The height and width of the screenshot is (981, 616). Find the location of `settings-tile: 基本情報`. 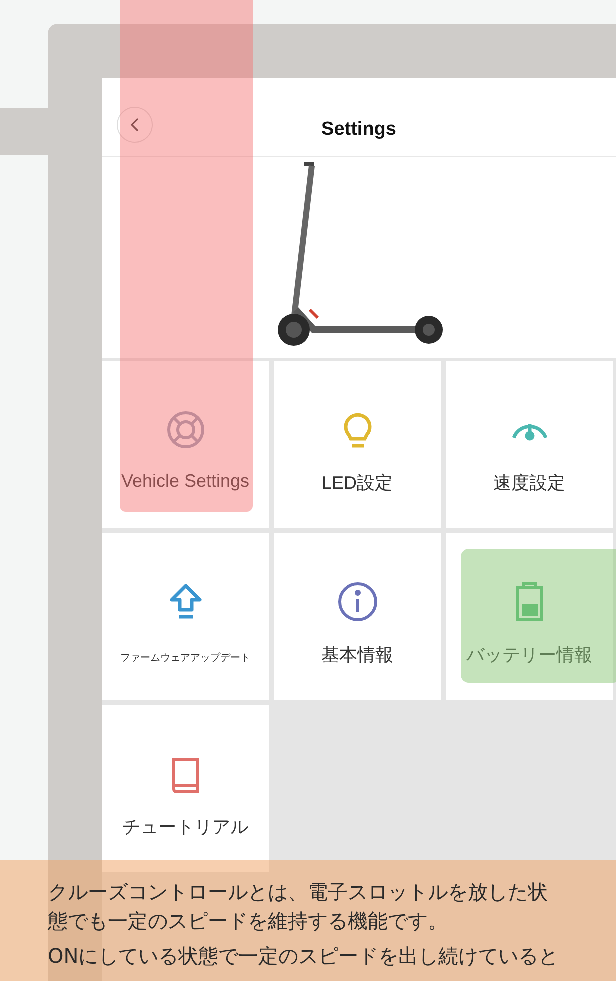

settings-tile: 基本情報 is located at coordinates (357, 616).